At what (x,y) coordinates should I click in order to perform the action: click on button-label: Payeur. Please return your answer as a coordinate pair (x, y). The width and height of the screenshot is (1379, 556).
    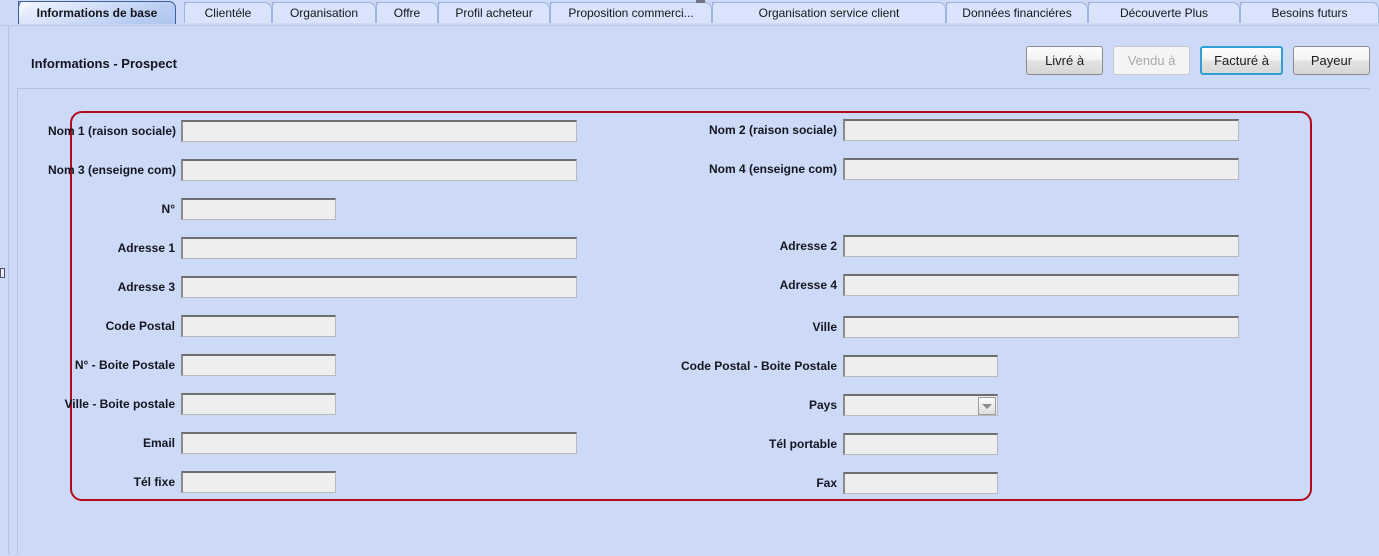
    Looking at the image, I should click on (1331, 60).